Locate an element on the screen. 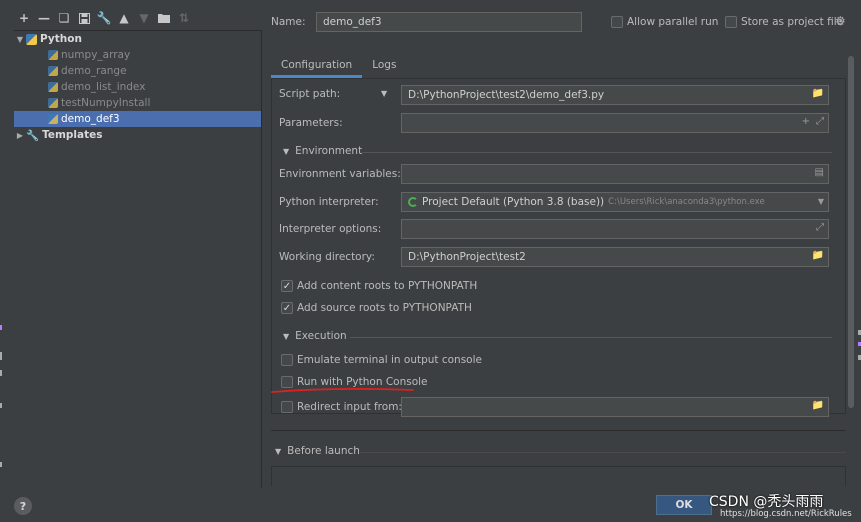 Image resolution: width=861 pixels, height=522 pixels. allow-parallel-checkbox is located at coordinates (617, 22).